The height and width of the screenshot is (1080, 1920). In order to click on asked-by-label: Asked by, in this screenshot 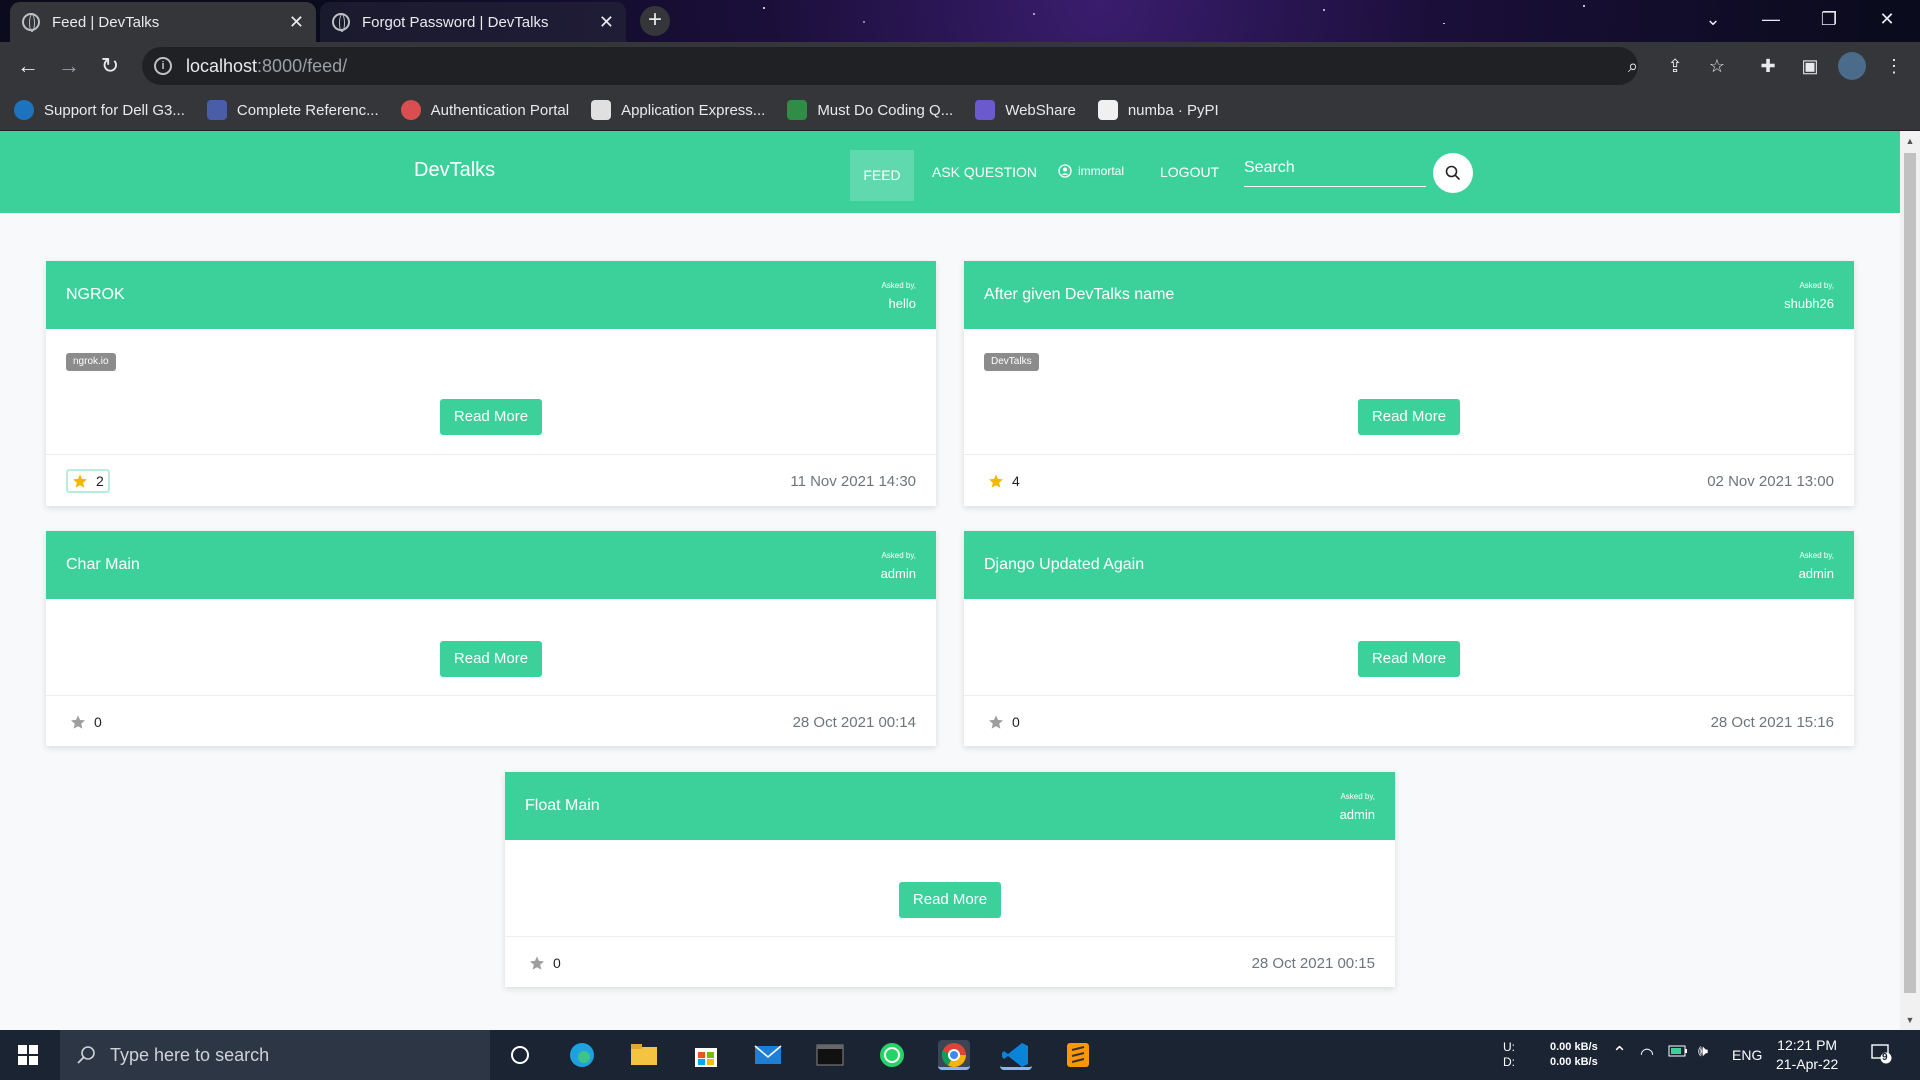, I will do `click(898, 555)`.